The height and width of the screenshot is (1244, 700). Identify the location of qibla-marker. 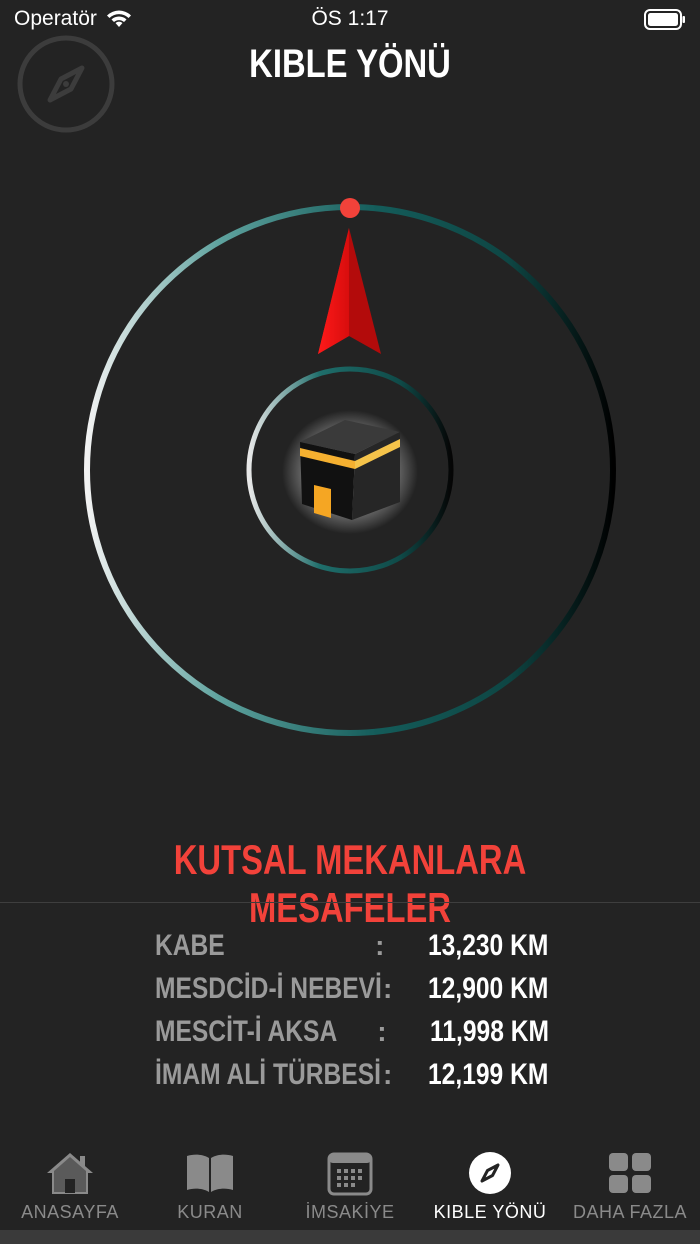
(350, 208).